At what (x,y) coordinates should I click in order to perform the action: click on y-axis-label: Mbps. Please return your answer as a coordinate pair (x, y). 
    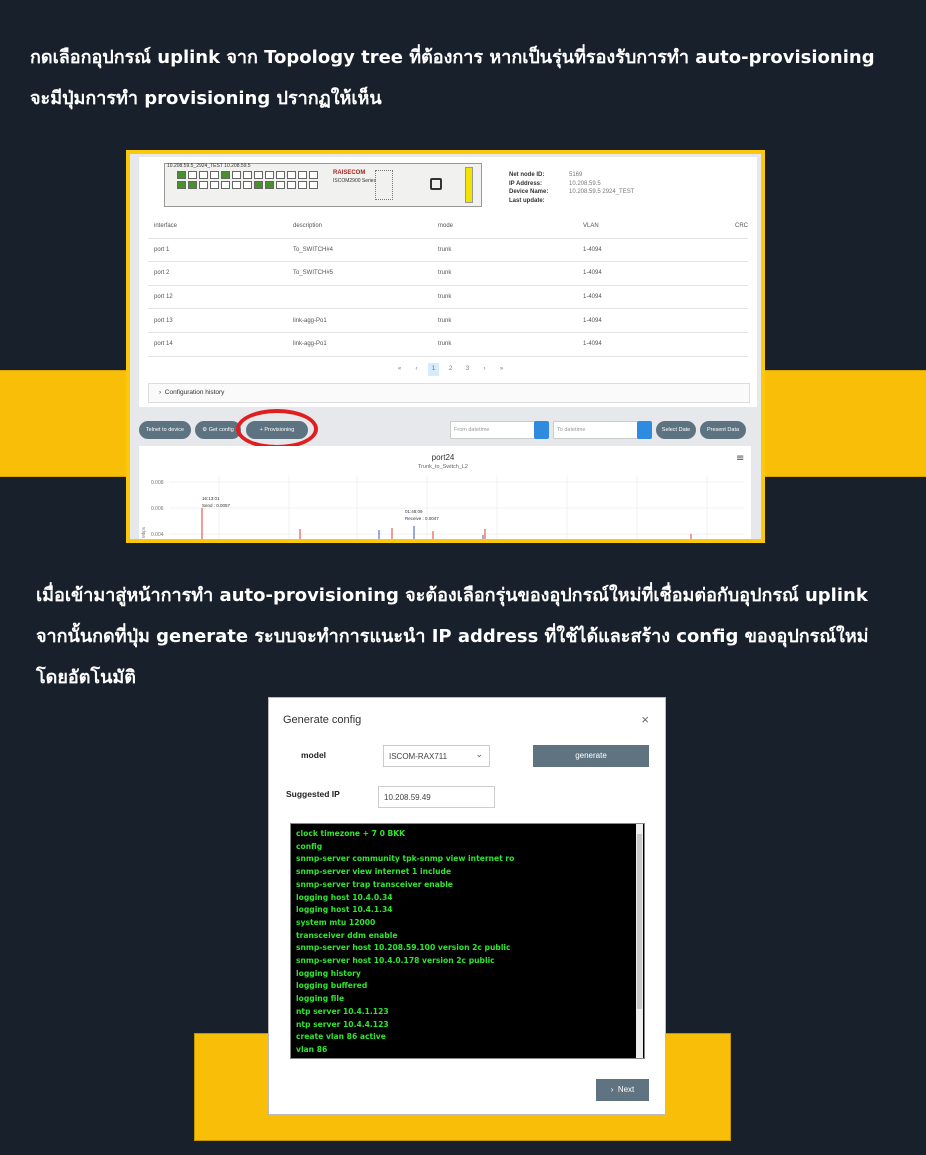
    Looking at the image, I should click on (143, 532).